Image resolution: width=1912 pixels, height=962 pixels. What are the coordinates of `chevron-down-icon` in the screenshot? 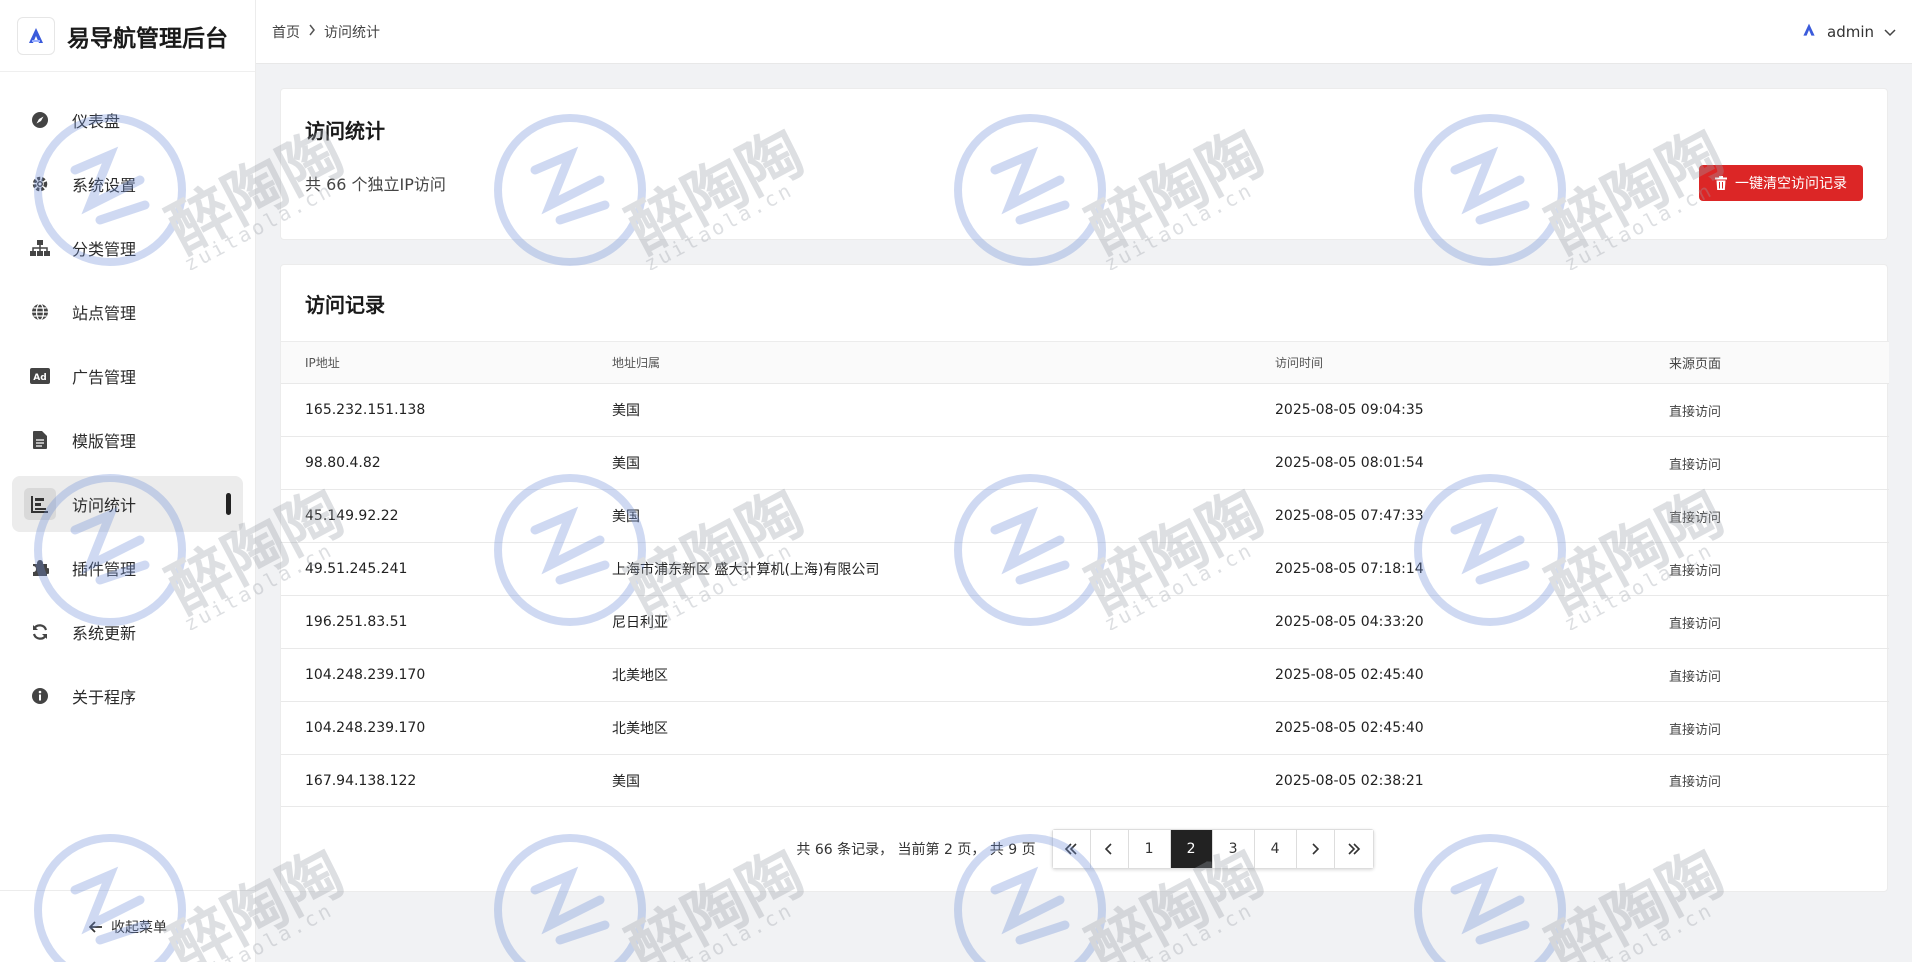 It's located at (1890, 32).